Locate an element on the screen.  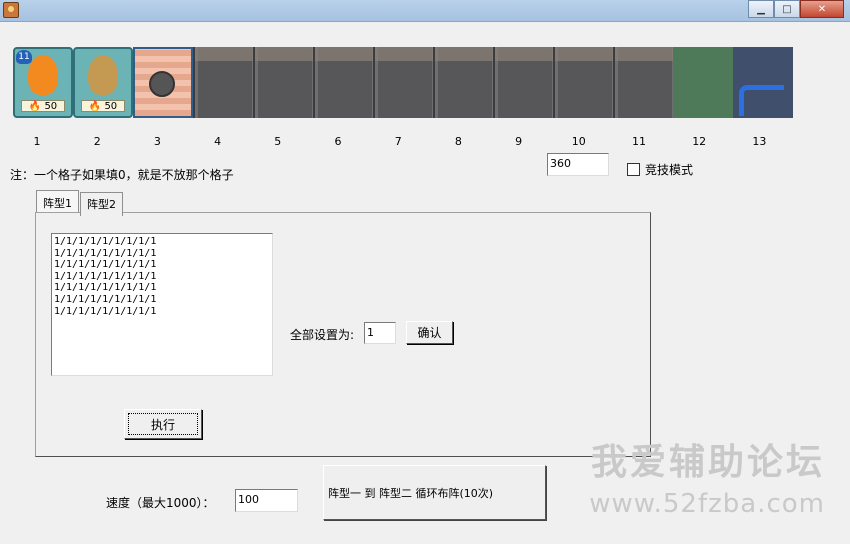
slot-number-13: 13 is located at coordinates (759, 141).